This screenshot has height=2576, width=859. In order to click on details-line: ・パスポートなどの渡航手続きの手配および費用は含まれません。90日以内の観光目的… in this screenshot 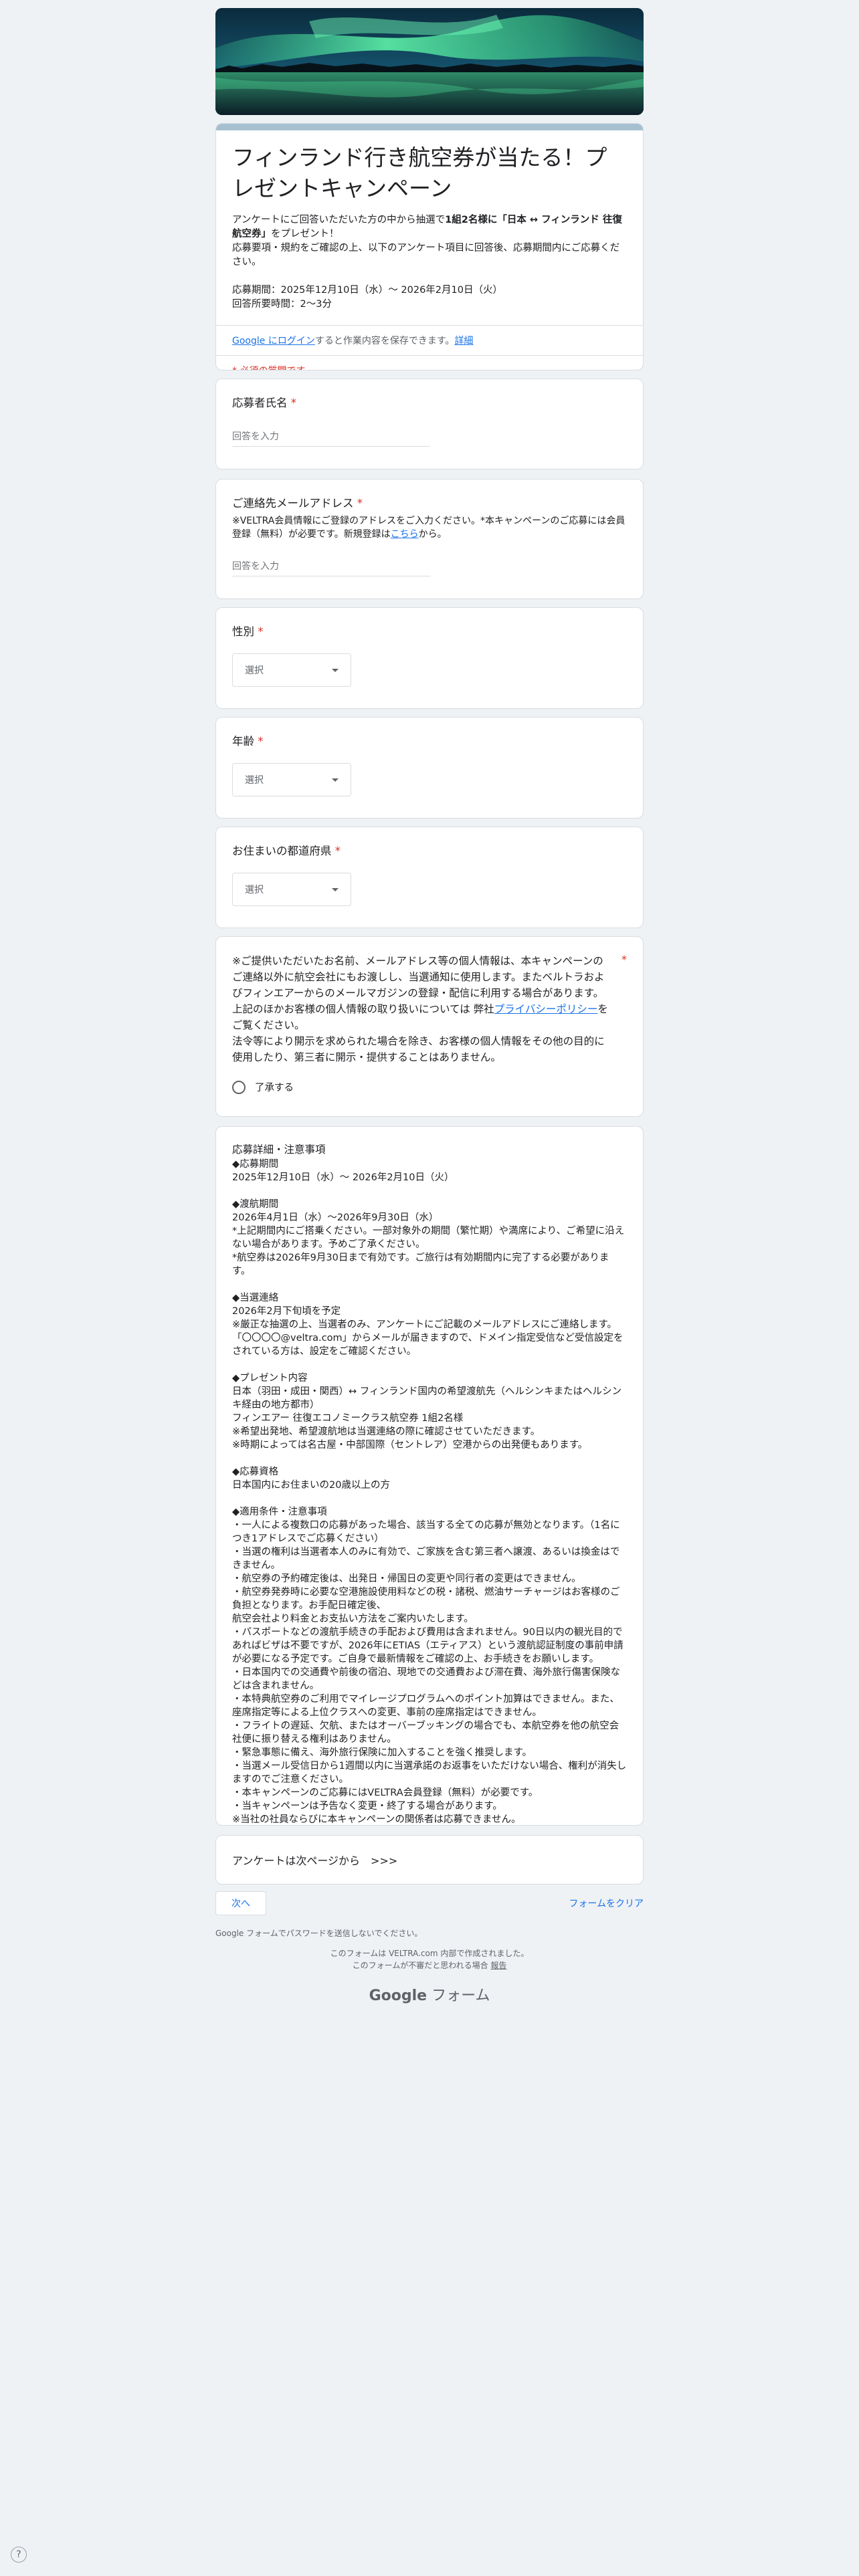, I will do `click(428, 1646)`.